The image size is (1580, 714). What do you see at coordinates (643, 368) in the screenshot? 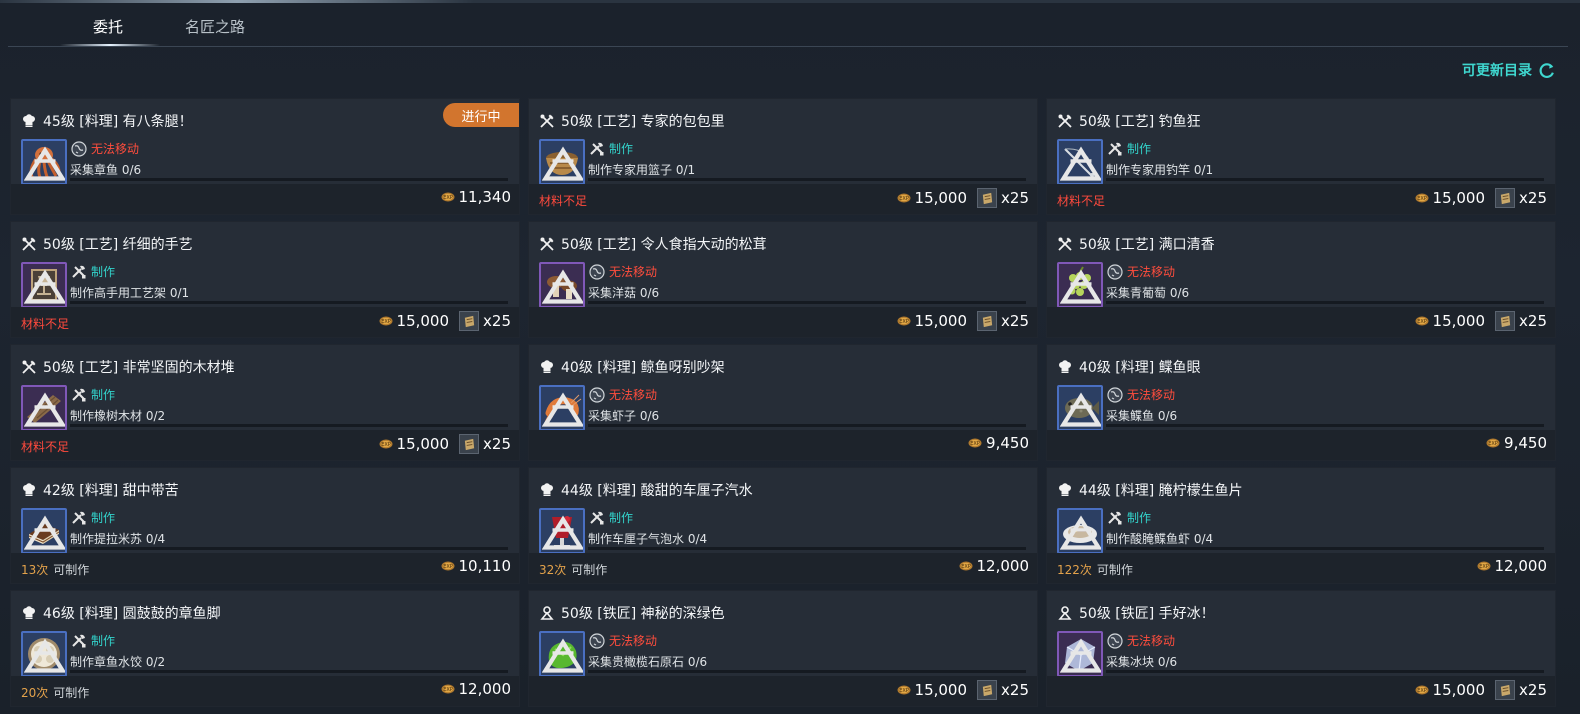
I see `commission-title: 40级 [料理] 鲸鱼呀别吵架` at bounding box center [643, 368].